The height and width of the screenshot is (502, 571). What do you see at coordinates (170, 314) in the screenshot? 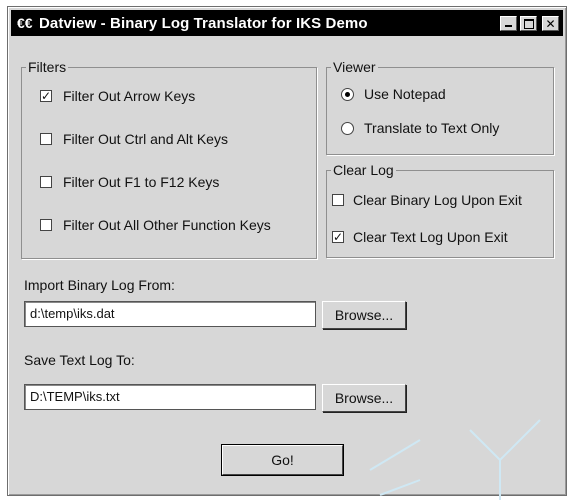
I see `import-path-input: d:\temp\iks.dat` at bounding box center [170, 314].